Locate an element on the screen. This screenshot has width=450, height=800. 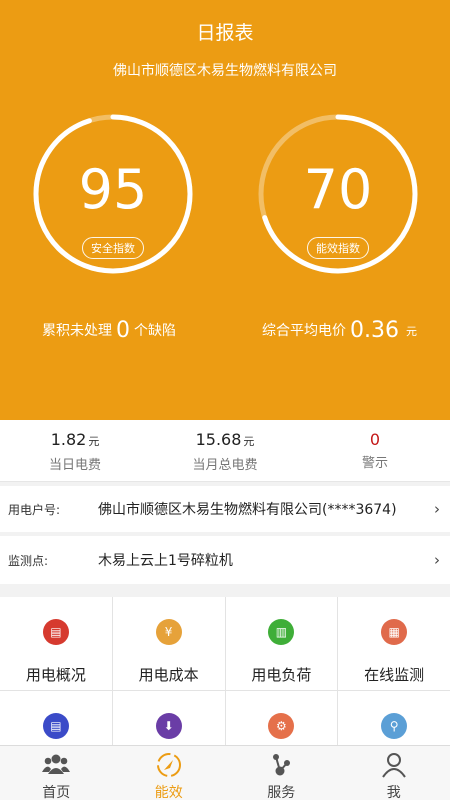
average-price-value: 0.36 is located at coordinates (374, 330).